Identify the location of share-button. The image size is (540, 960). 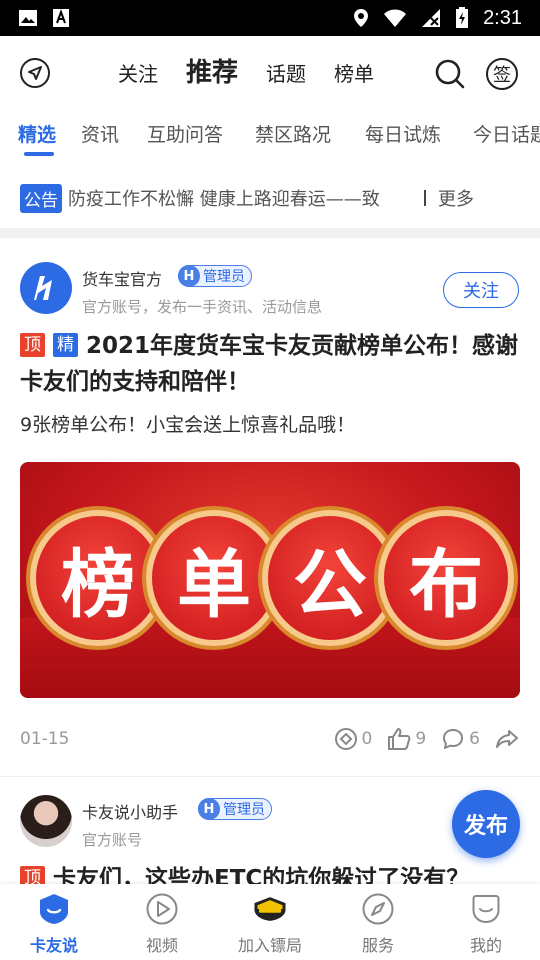
(507, 739).